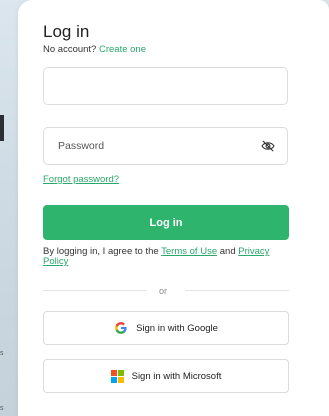 The height and width of the screenshot is (416, 329). Describe the element at coordinates (165, 86) in the screenshot. I see `email-field` at that location.